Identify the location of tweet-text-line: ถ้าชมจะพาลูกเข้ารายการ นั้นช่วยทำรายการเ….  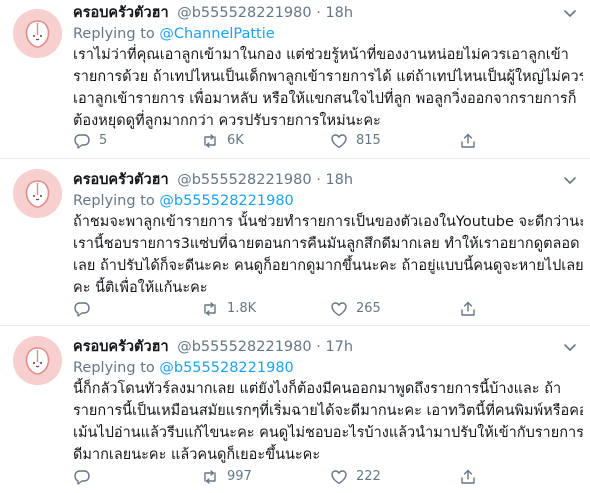
(328, 222).